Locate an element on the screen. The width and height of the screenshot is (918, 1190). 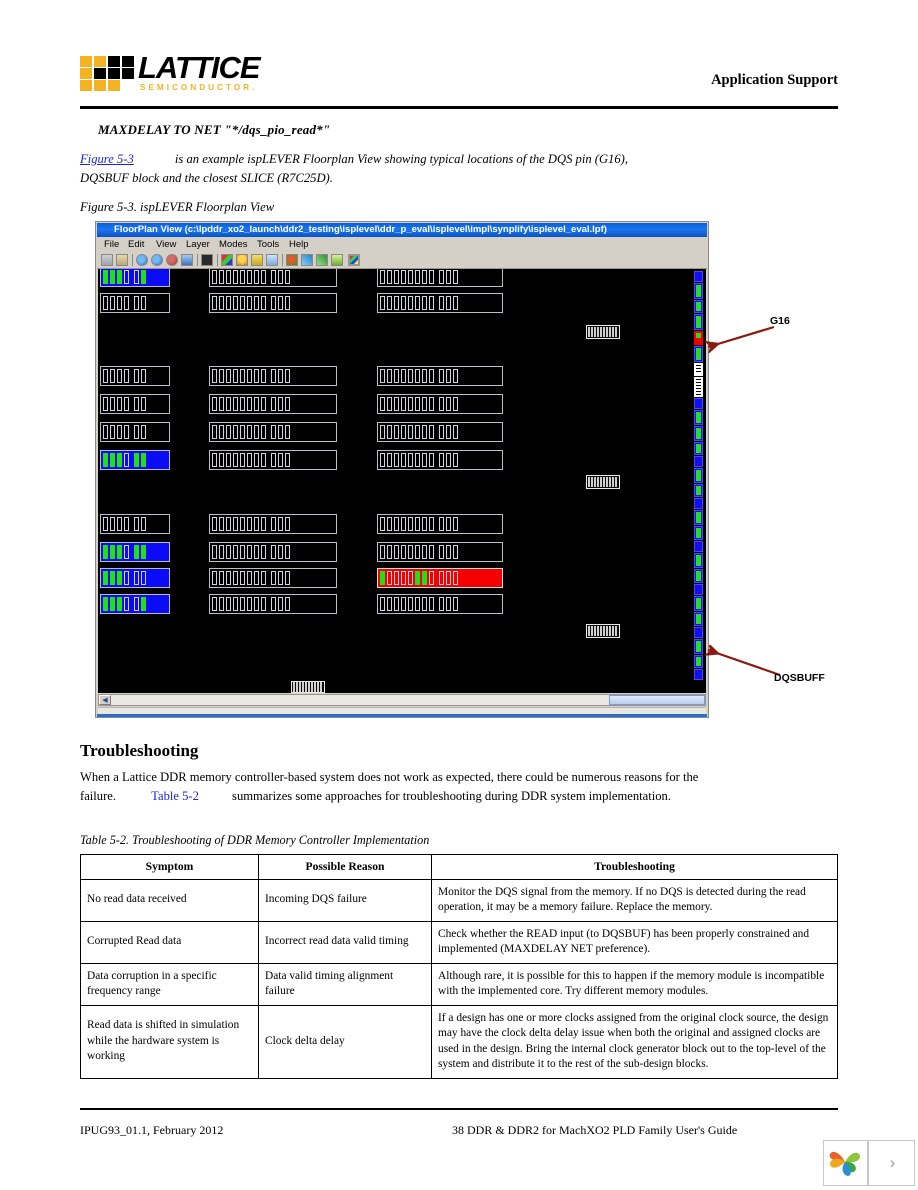
menu-edit: Edit is located at coordinates (136, 244).